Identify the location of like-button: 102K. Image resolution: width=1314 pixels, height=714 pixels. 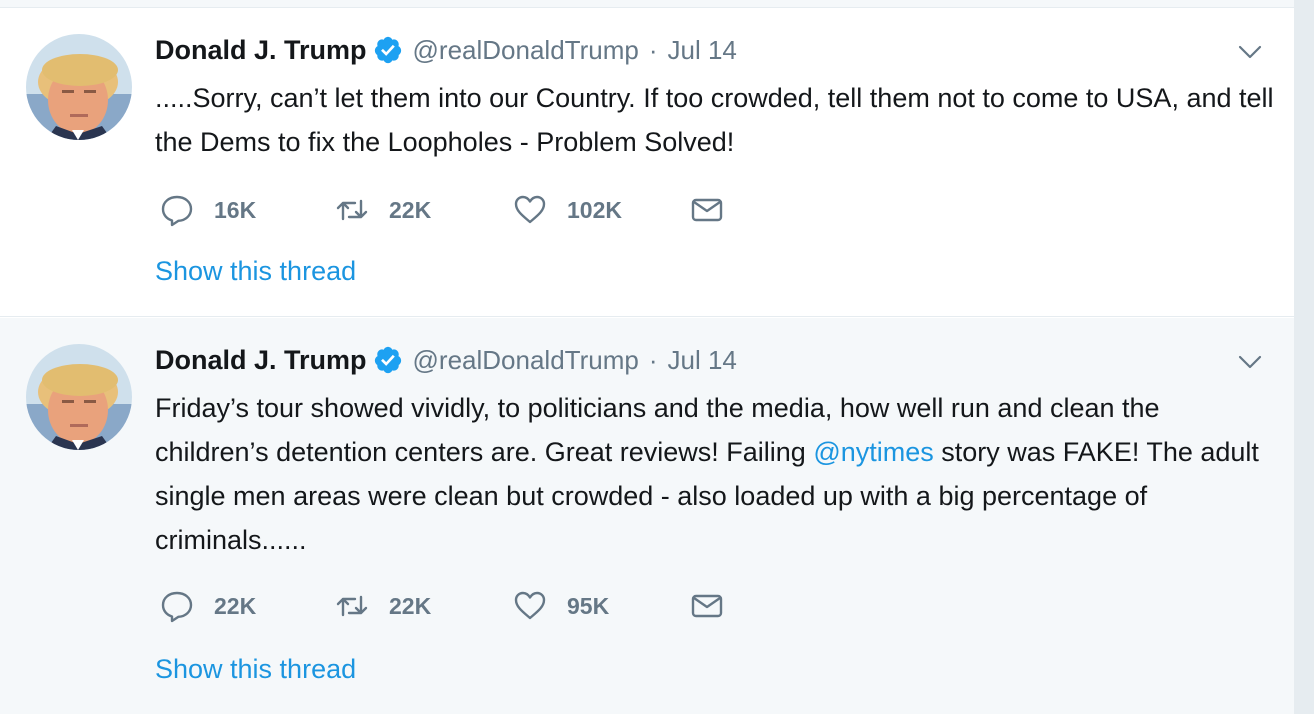
(601, 210).